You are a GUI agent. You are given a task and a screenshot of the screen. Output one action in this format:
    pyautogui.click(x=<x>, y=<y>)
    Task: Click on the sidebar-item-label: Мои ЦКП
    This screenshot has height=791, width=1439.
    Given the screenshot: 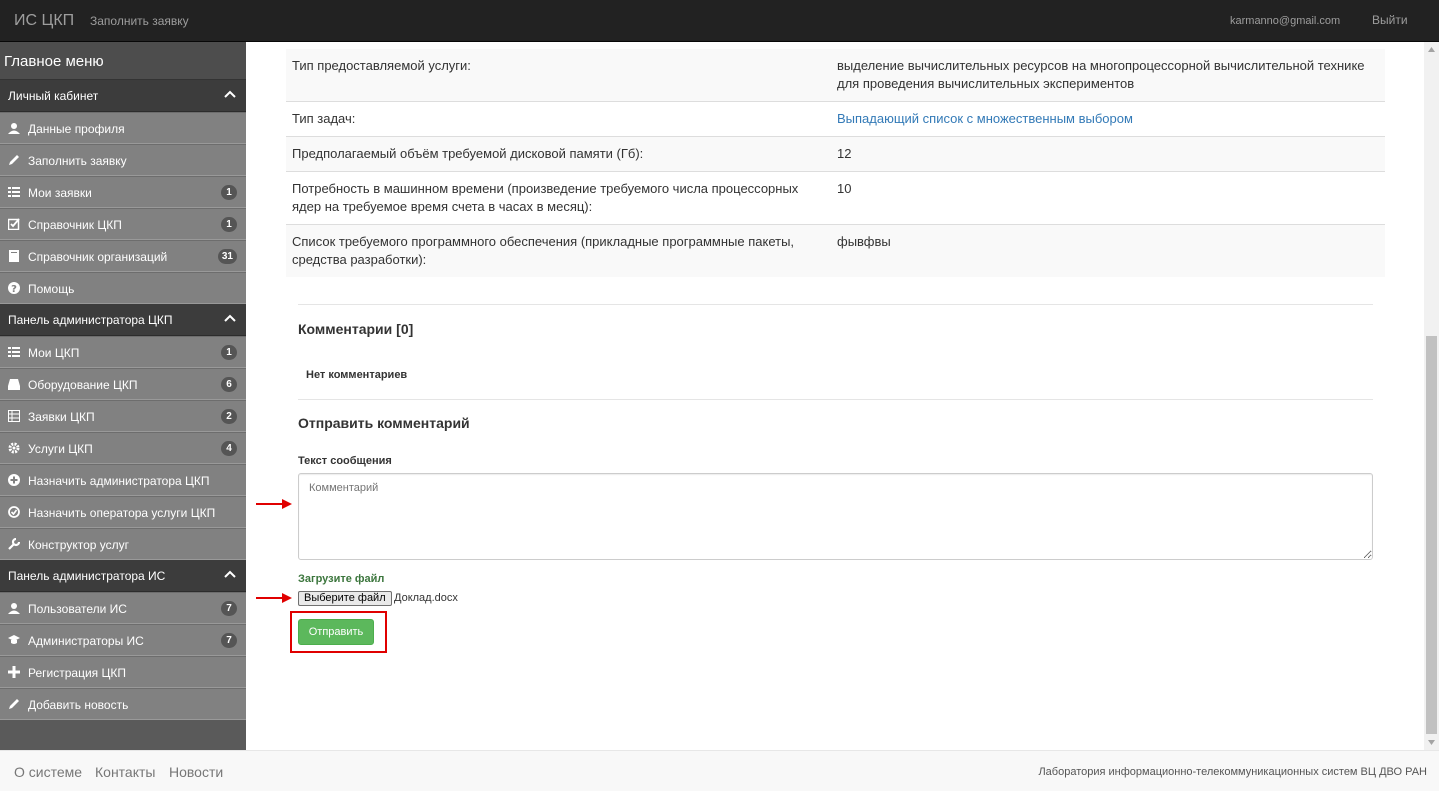 What is the action you would take?
    pyautogui.click(x=54, y=353)
    